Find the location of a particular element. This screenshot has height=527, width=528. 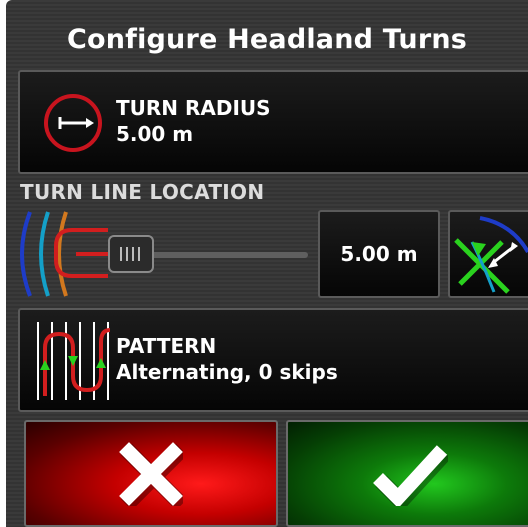

pattern-value: Alternating, 0 skips is located at coordinates (227, 372).